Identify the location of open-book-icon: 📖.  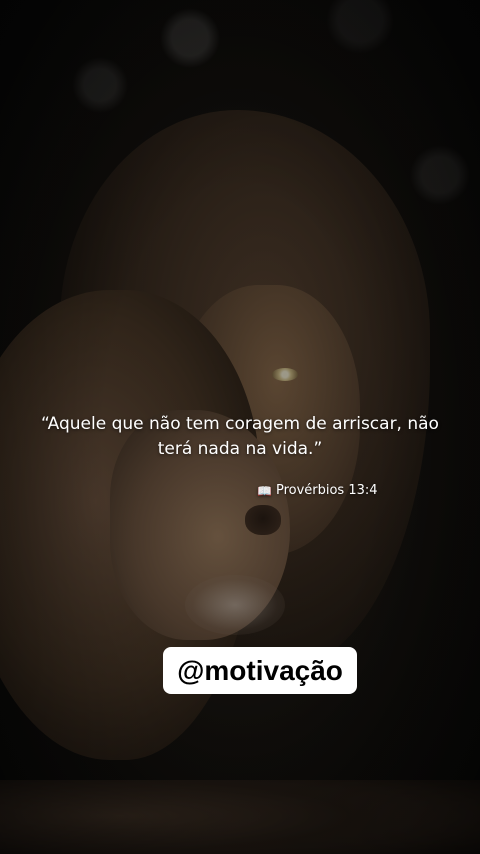
(264, 491).